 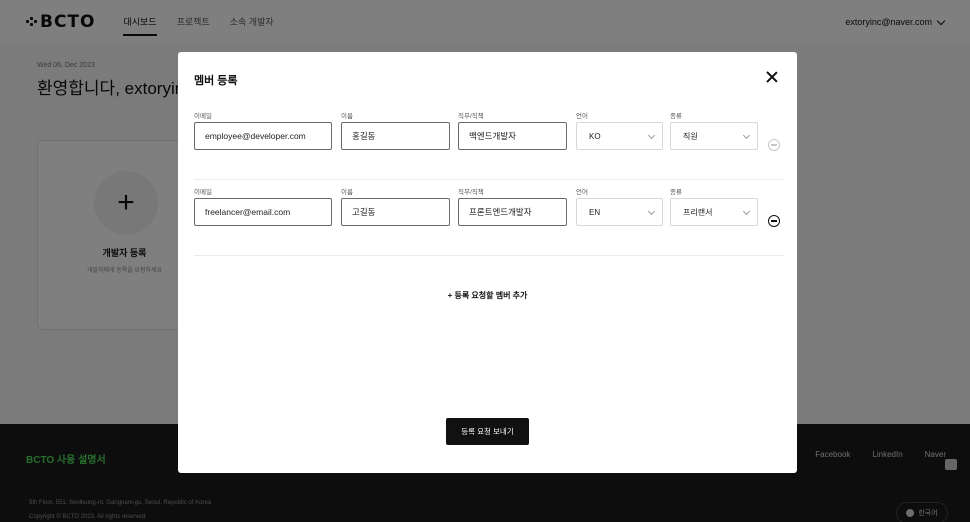 What do you see at coordinates (216, 81) in the screenshot?
I see `modal-title: 멤버 등록` at bounding box center [216, 81].